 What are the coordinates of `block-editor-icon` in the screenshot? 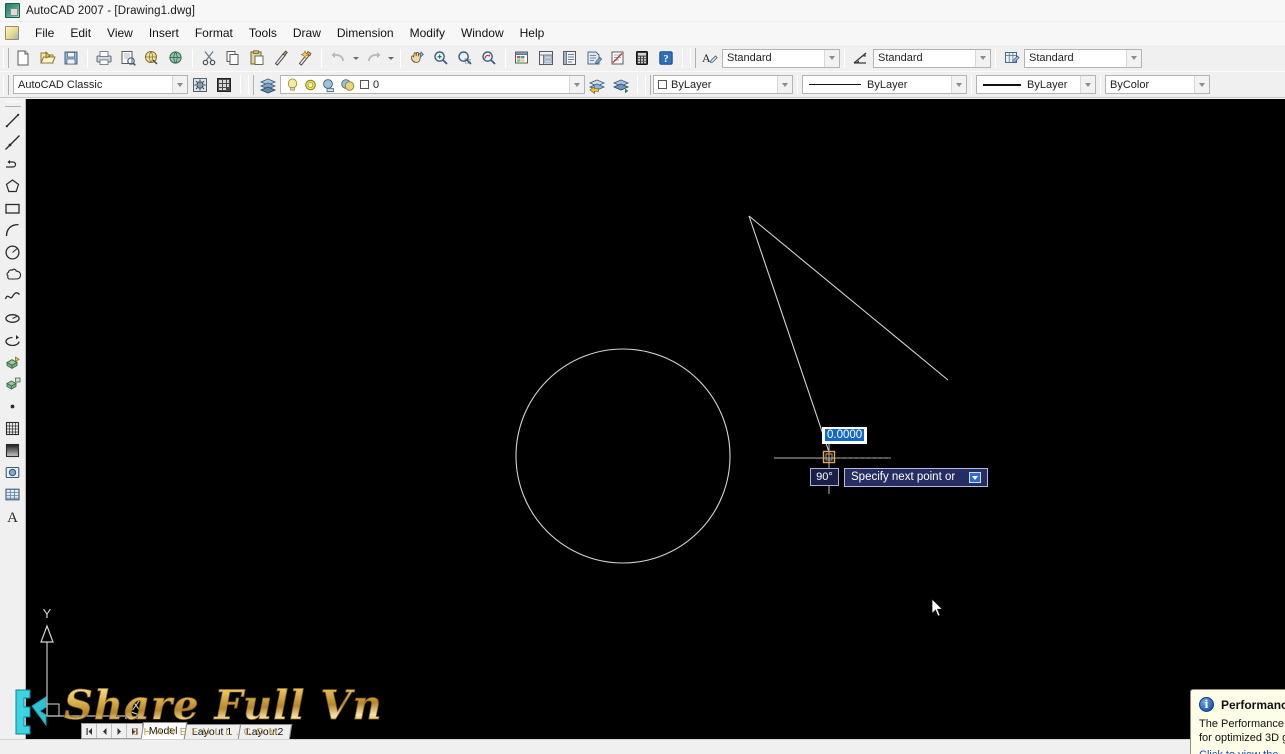 It's located at (305, 58).